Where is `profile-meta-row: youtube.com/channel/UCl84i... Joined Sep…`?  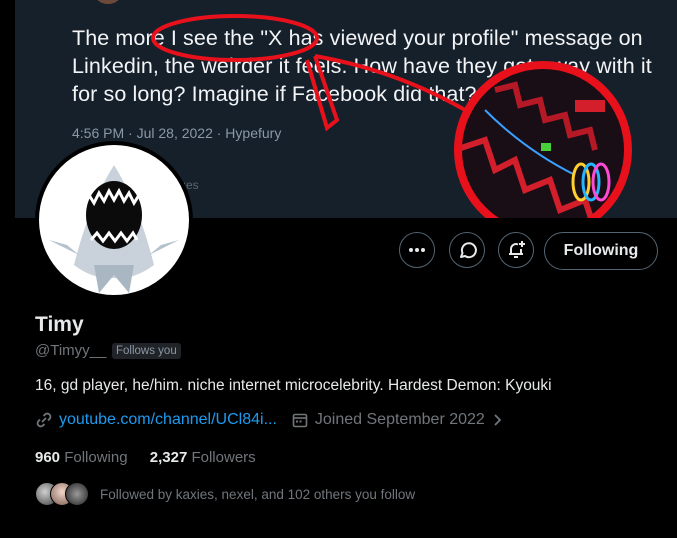 profile-meta-row: youtube.com/channel/UCl84i... Joined Sep… is located at coordinates (270, 420).